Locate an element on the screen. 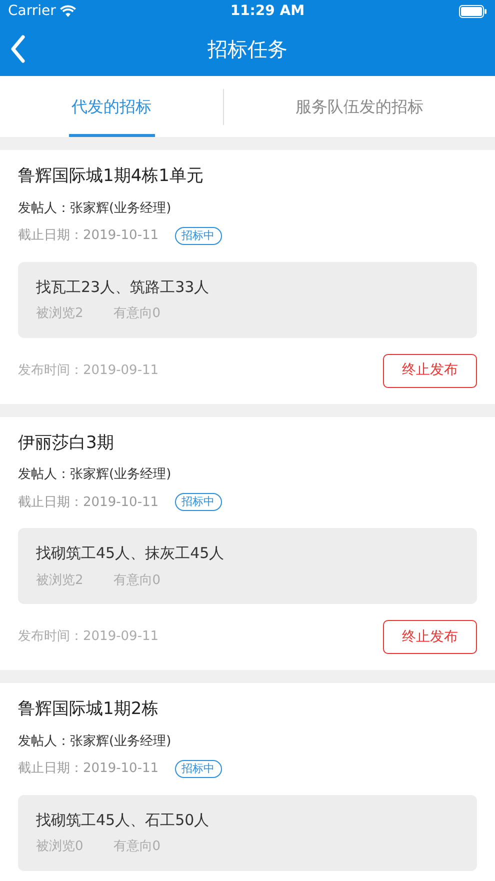 This screenshot has width=495, height=881. task-title: 伊丽莎白3期 is located at coordinates (66, 443).